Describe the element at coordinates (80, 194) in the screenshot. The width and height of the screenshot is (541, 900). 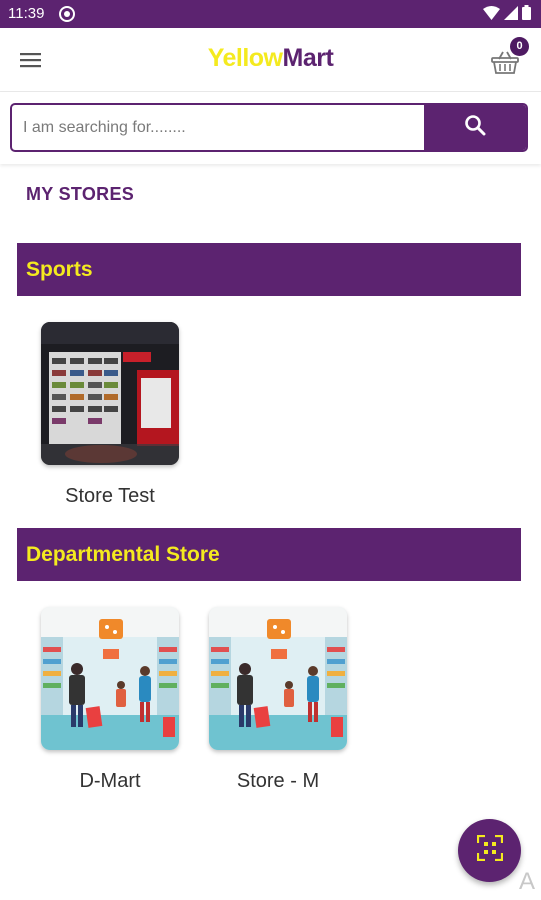
I see `section-title: MY STORES` at that location.